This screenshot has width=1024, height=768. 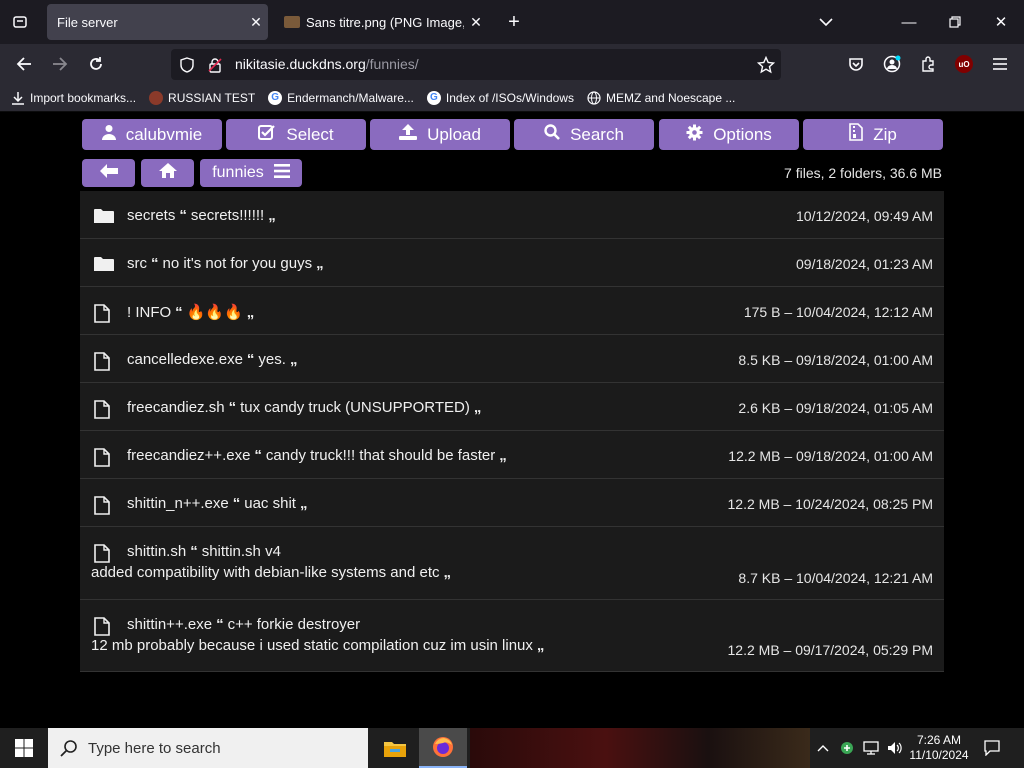 What do you see at coordinates (108, 134) in the screenshot?
I see `user-icon` at bounding box center [108, 134].